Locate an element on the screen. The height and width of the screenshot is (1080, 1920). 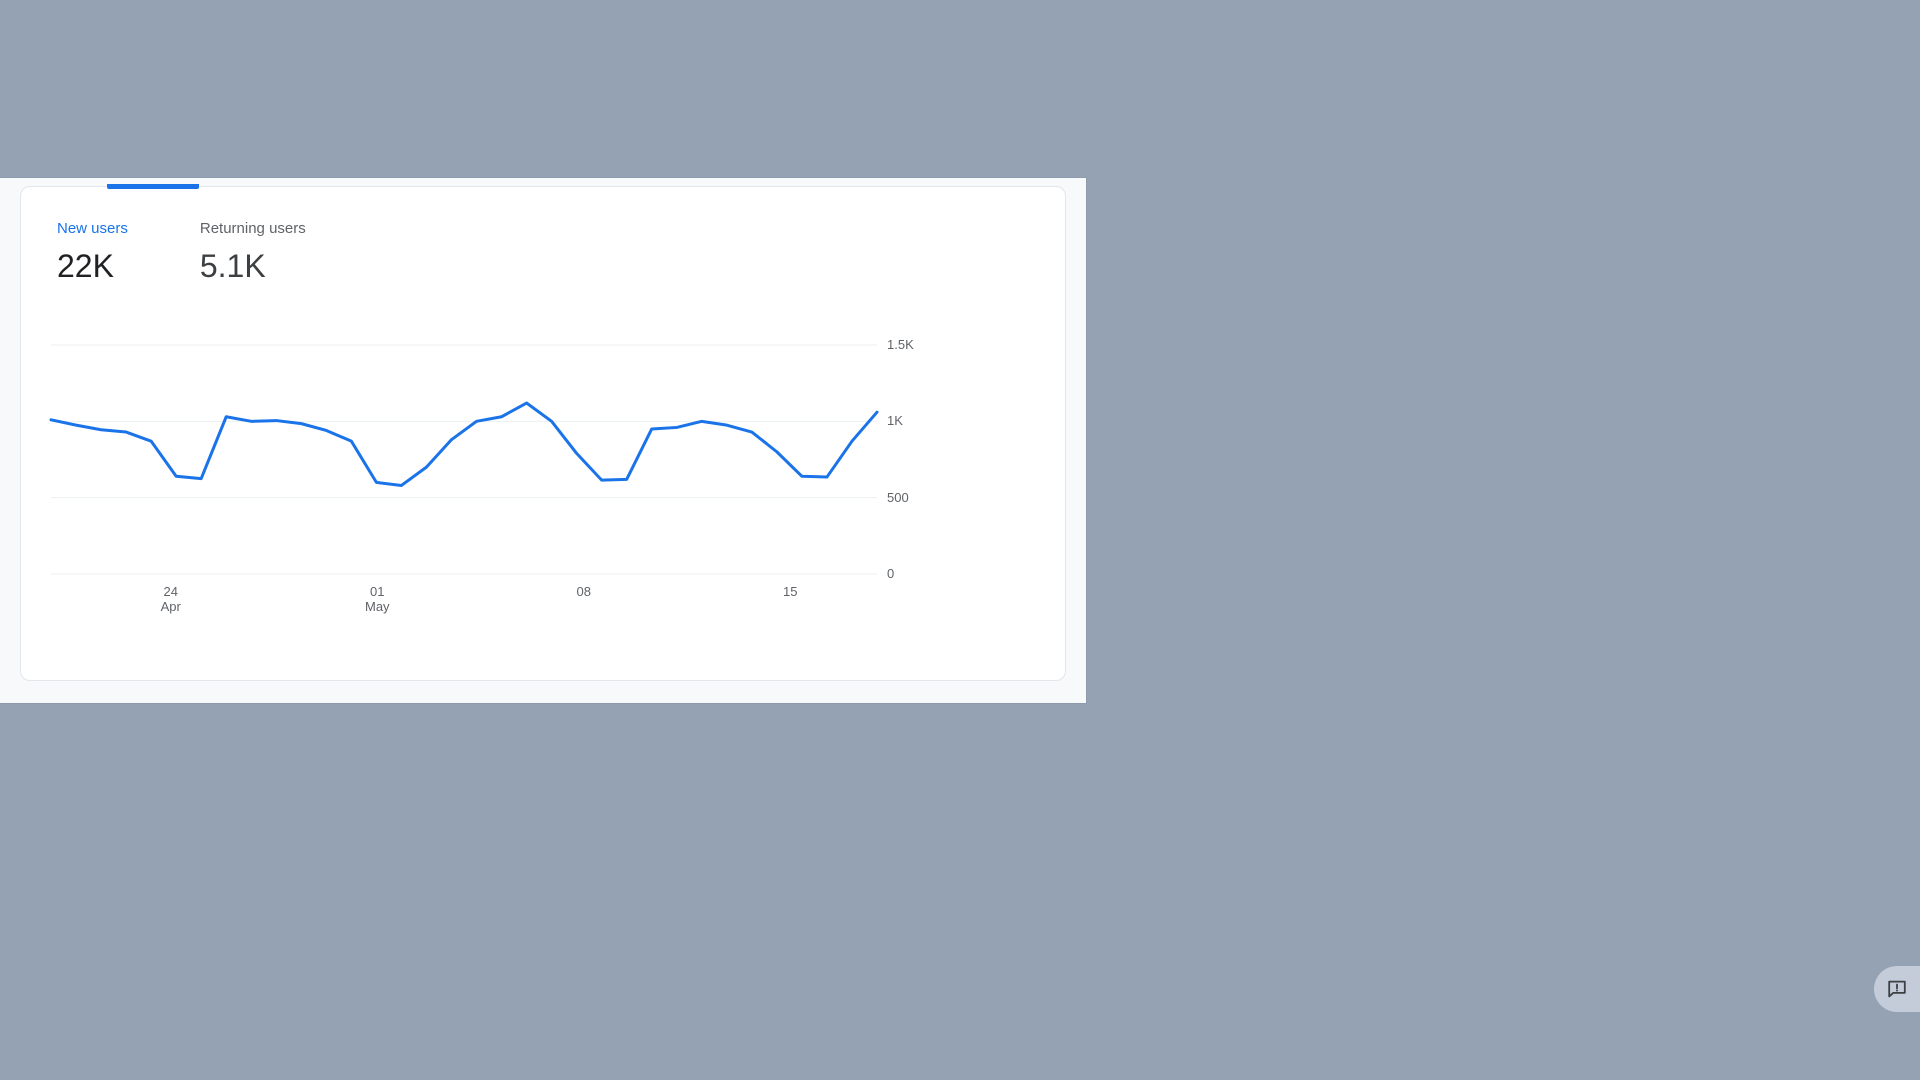
y-axis-tick: 0% is located at coordinates (1768, 506).